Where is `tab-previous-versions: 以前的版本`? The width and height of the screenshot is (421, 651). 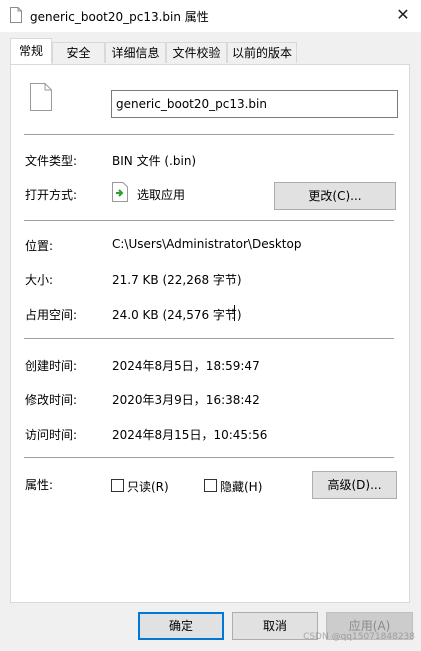
tab-previous-versions: 以前的版本 is located at coordinates (262, 52).